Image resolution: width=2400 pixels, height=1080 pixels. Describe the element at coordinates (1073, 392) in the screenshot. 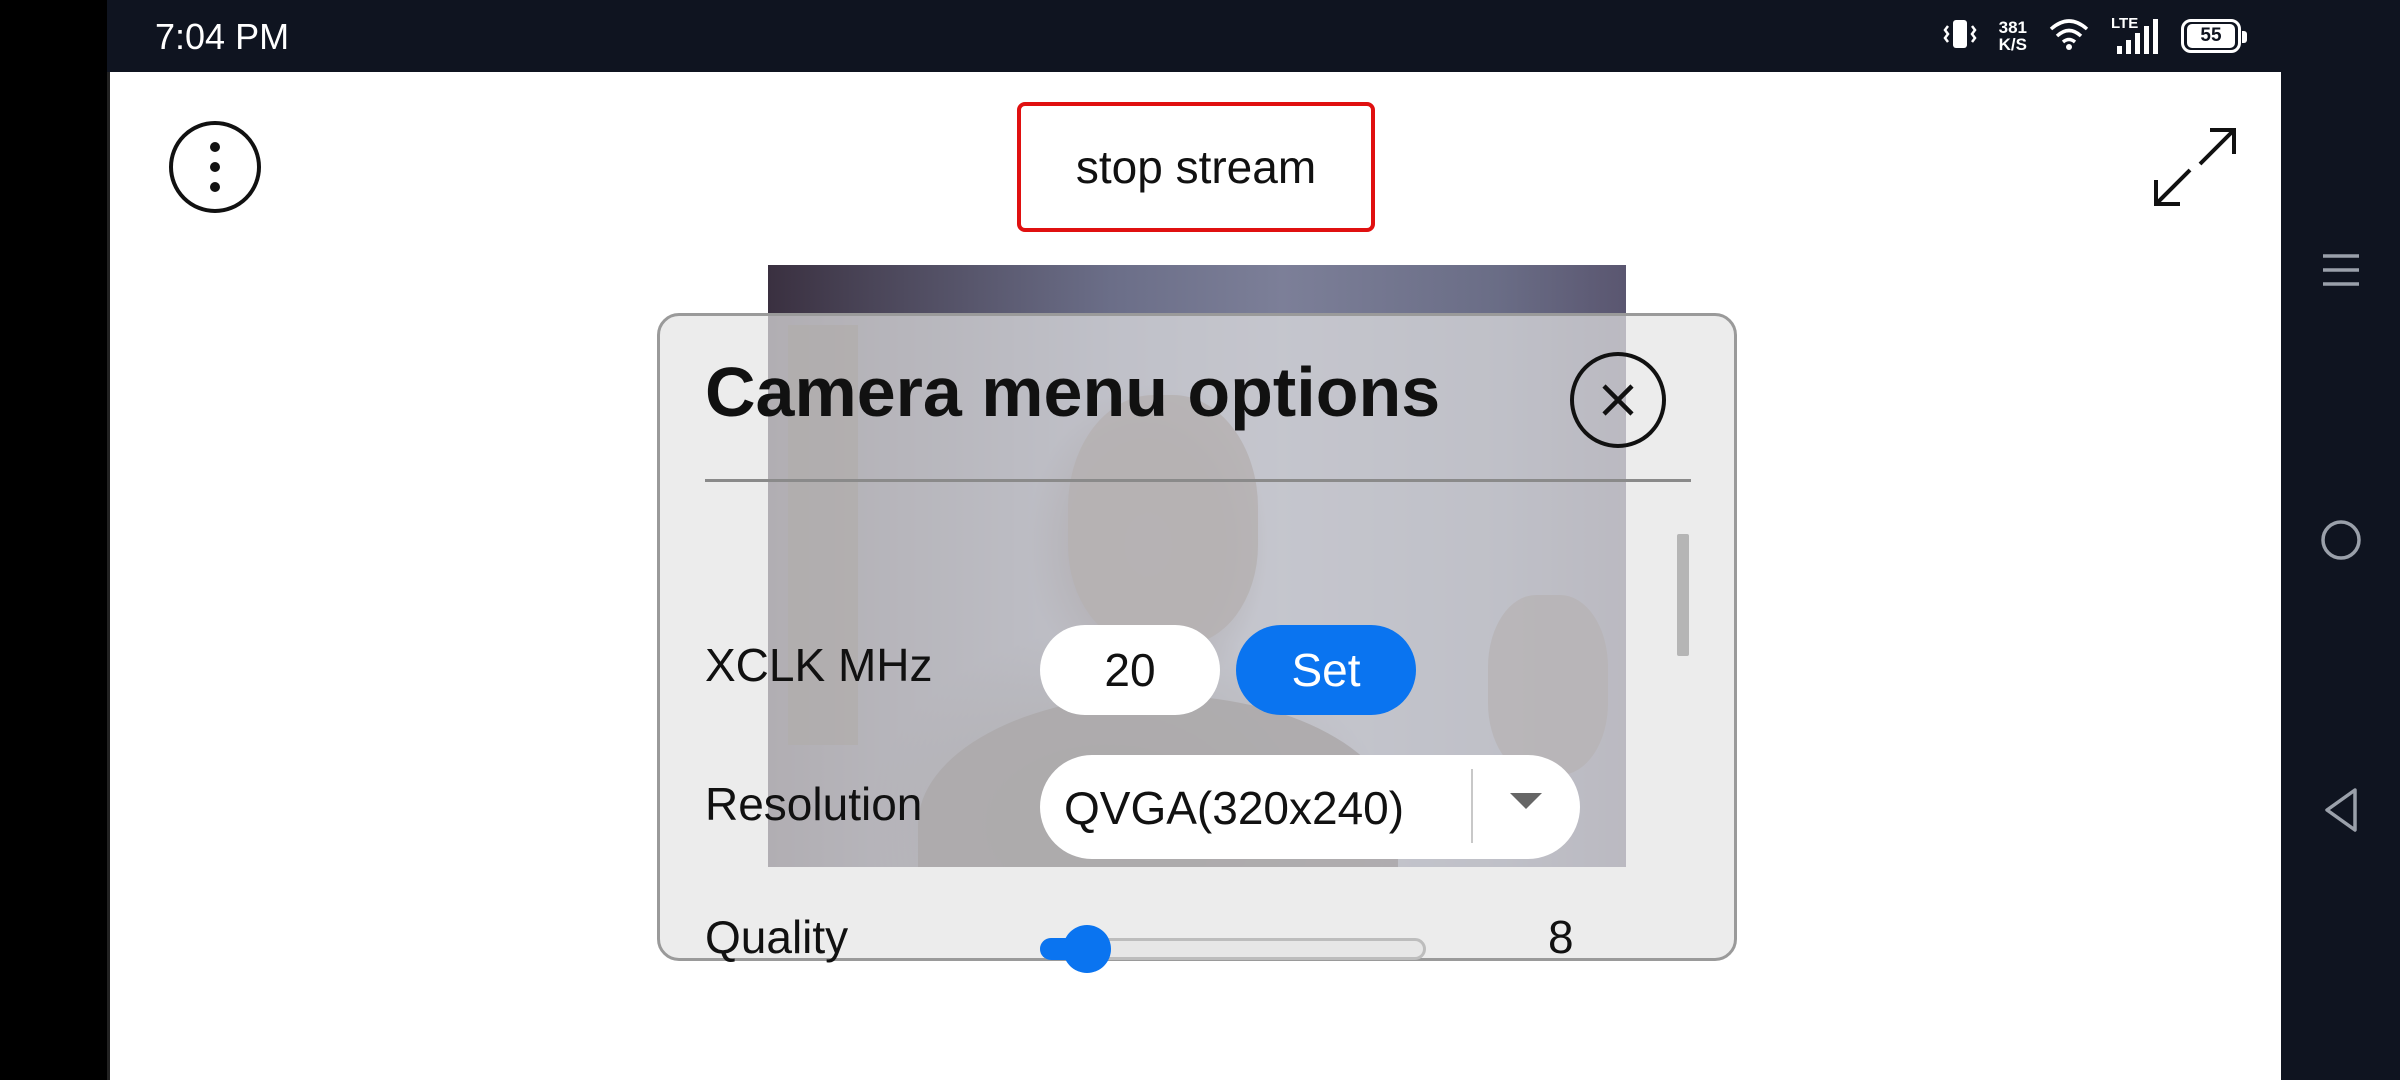

I see `panel-title: Camera menu options` at that location.